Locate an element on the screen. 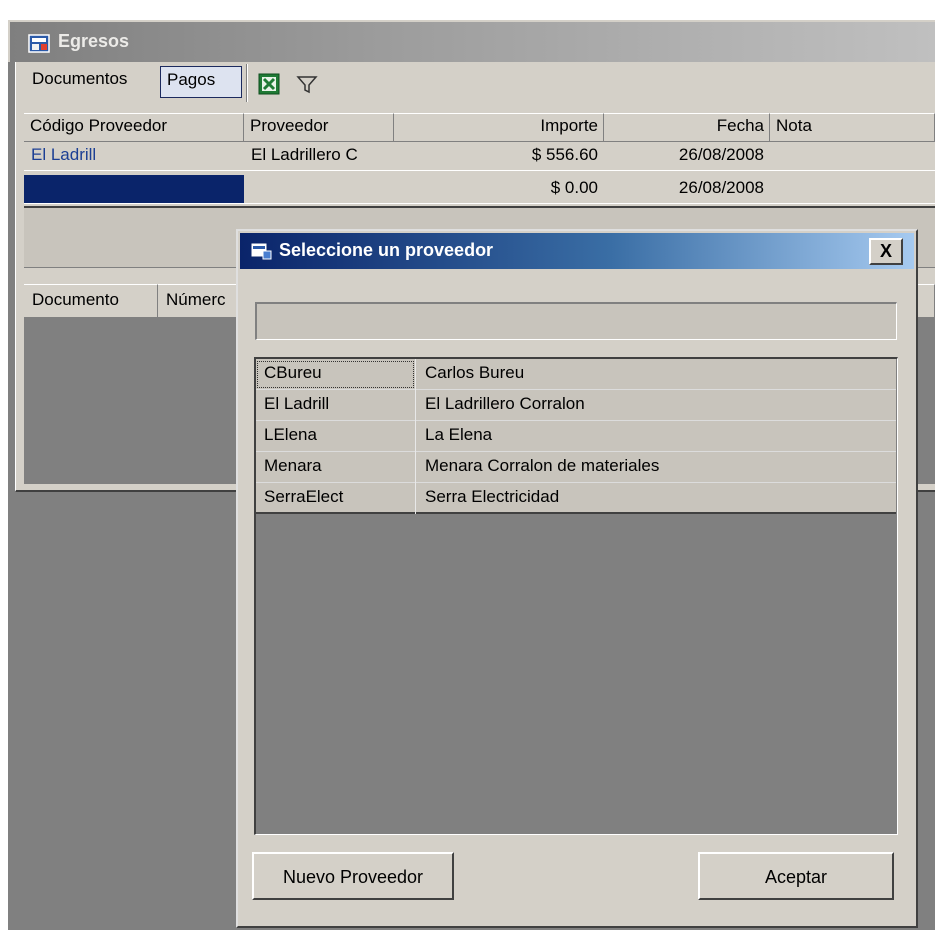  column-header-documento: Documento is located at coordinates (91, 301).